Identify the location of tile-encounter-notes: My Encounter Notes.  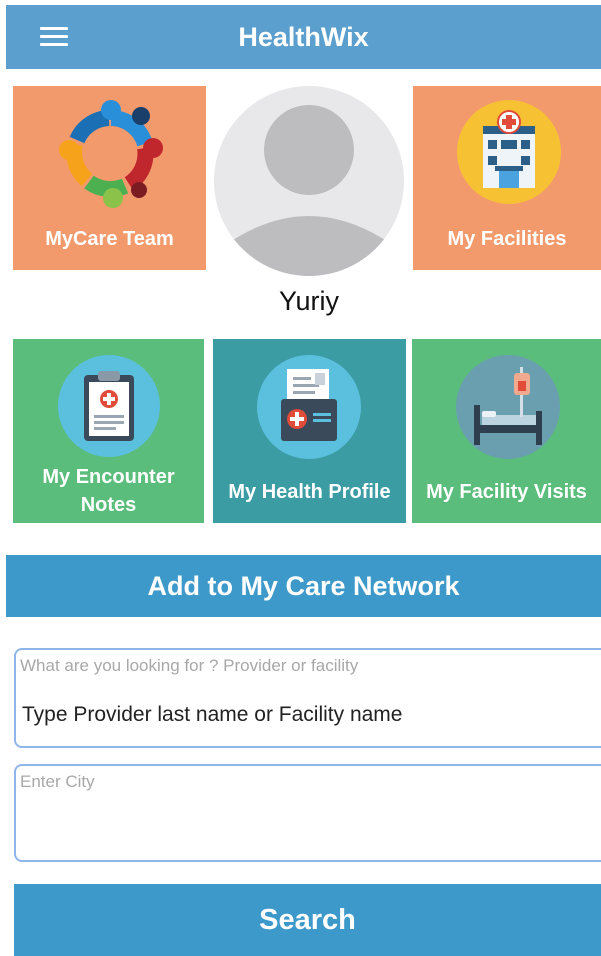
(108, 431).